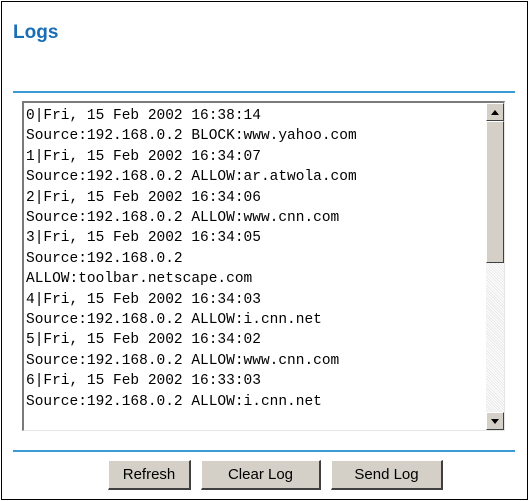  Describe the element at coordinates (261, 475) in the screenshot. I see `clear-log-button: Clear Log` at that location.